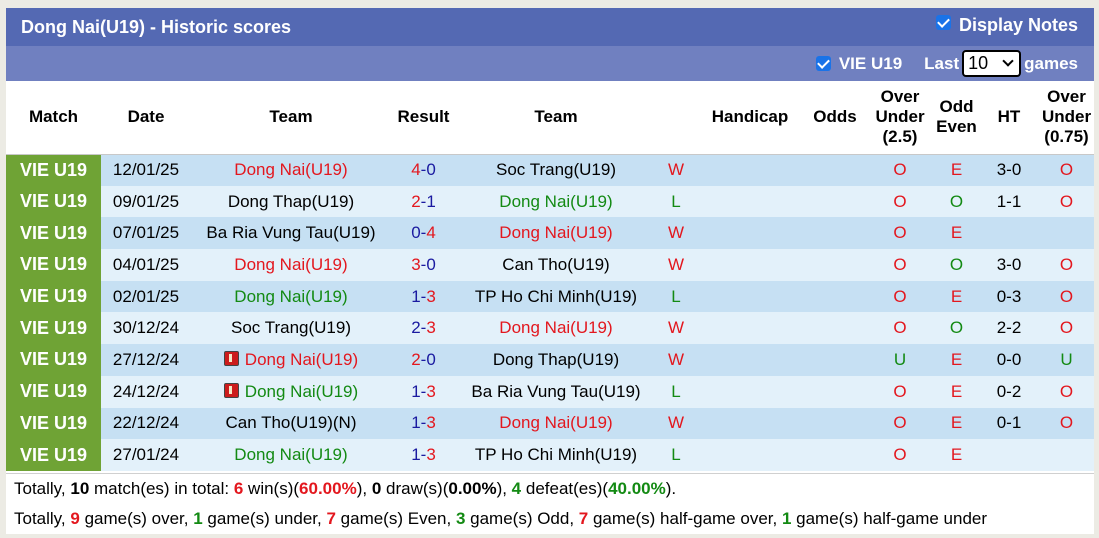 This screenshot has height=538, width=1099. I want to click on home-team-cell: Dong Thap(U19), so click(291, 201).